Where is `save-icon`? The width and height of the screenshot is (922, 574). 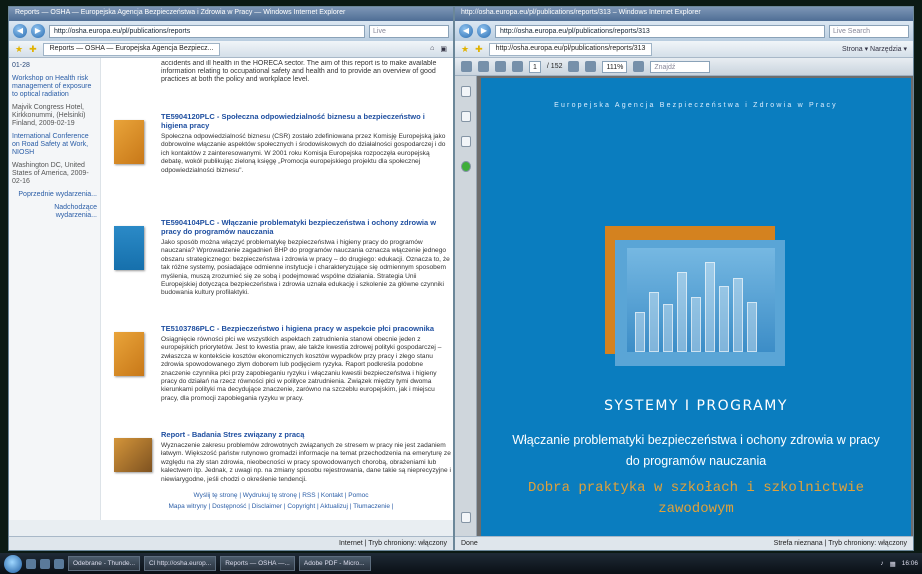 save-icon is located at coordinates (483, 66).